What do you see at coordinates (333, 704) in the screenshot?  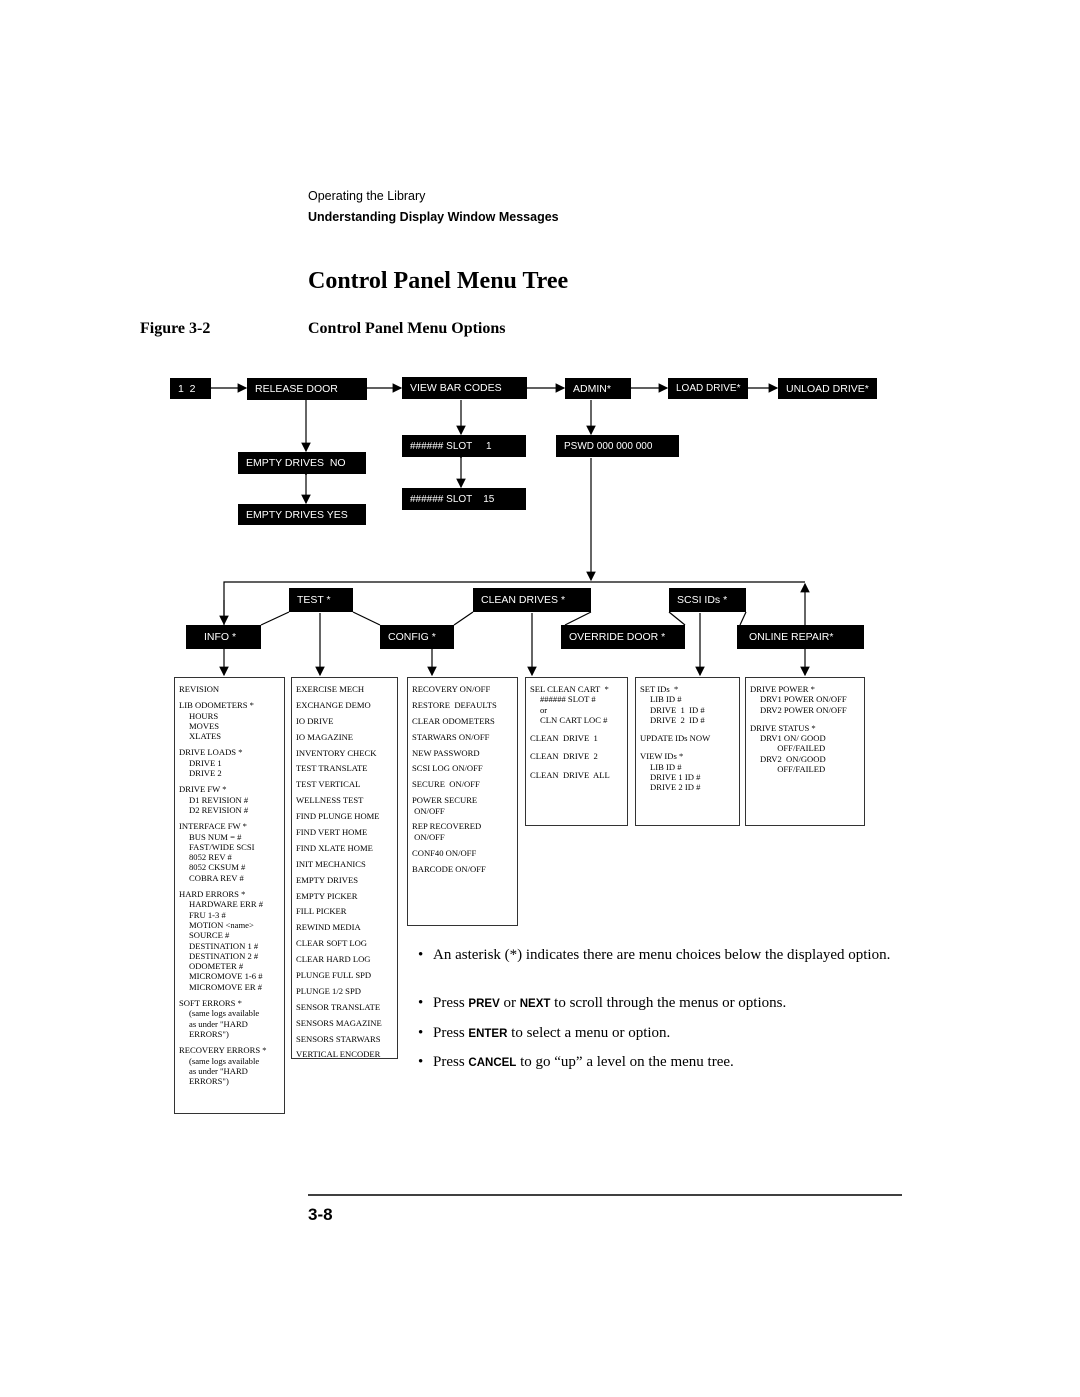 I see `menu-option: EXCHANGE DEMO` at bounding box center [333, 704].